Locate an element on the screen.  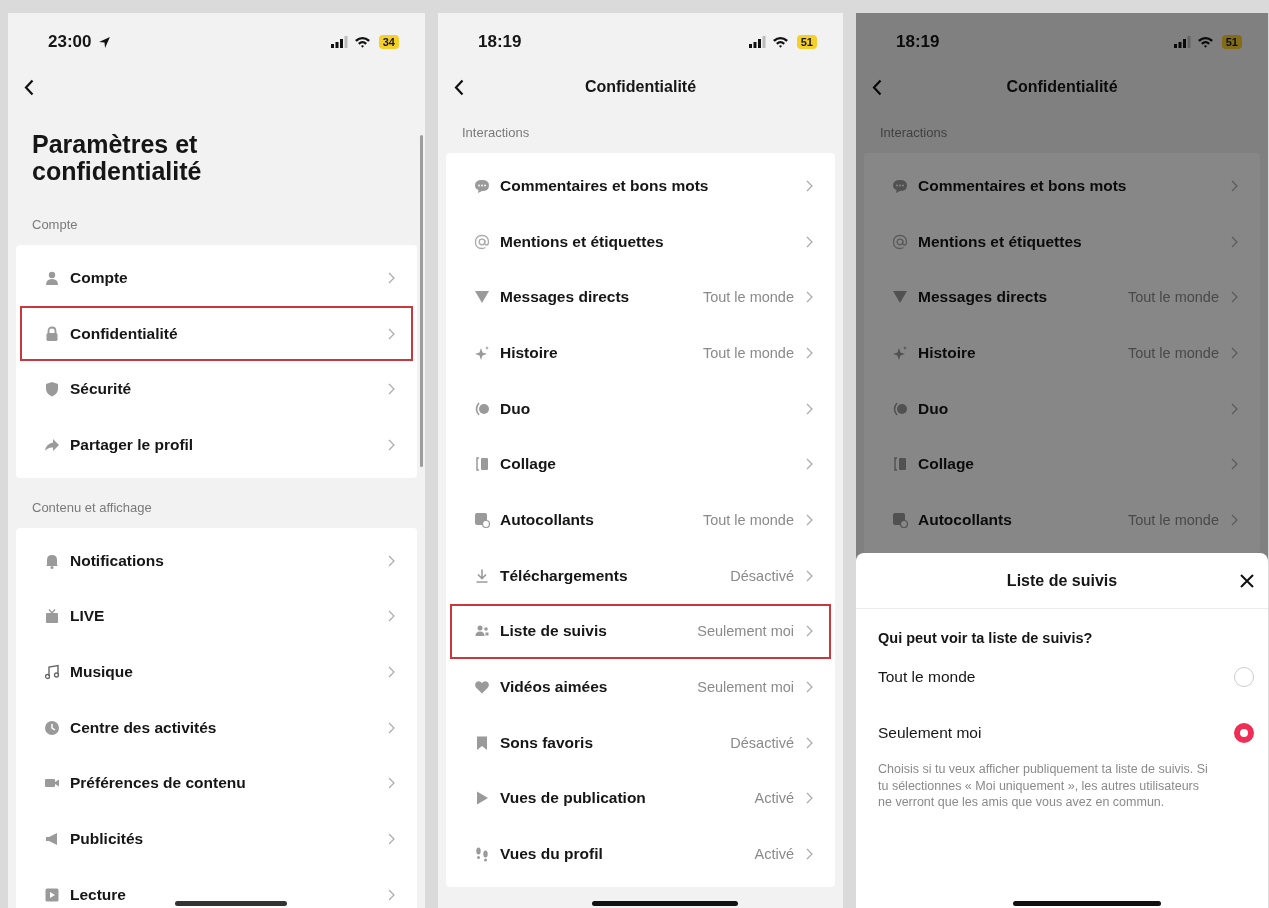
person-icon is located at coordinates (52, 277).